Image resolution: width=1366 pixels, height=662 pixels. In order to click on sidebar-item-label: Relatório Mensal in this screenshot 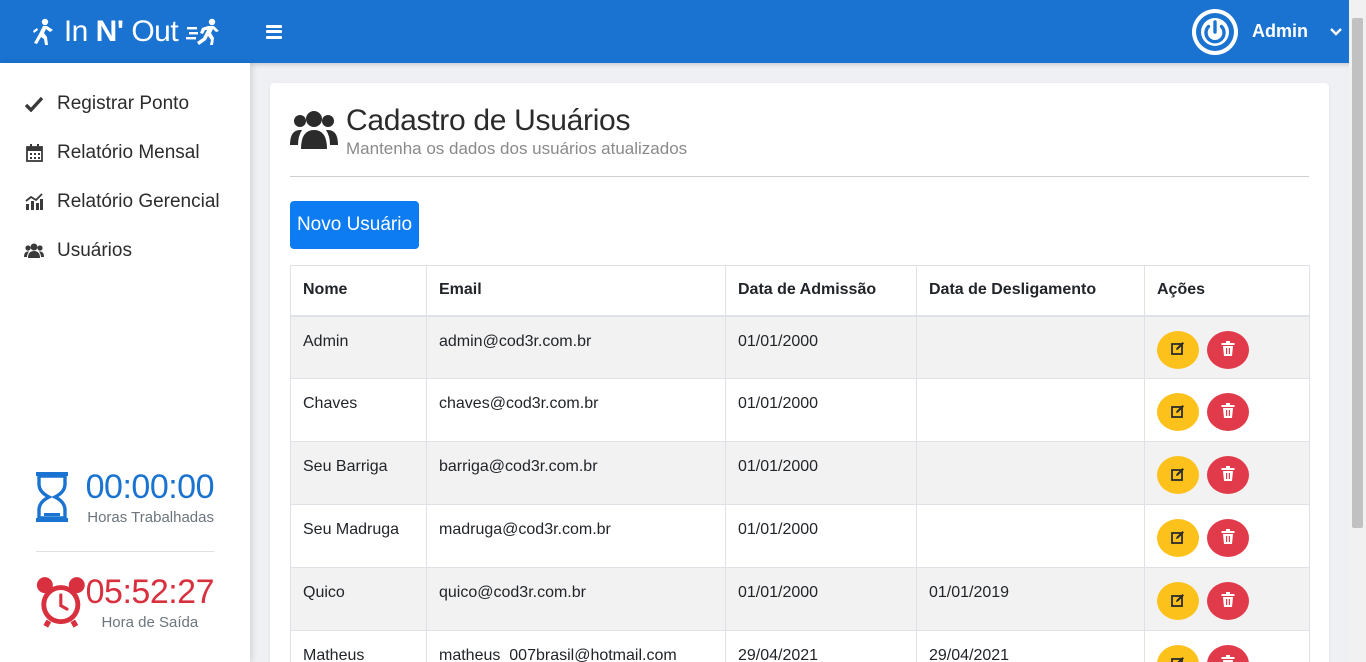, I will do `click(128, 152)`.